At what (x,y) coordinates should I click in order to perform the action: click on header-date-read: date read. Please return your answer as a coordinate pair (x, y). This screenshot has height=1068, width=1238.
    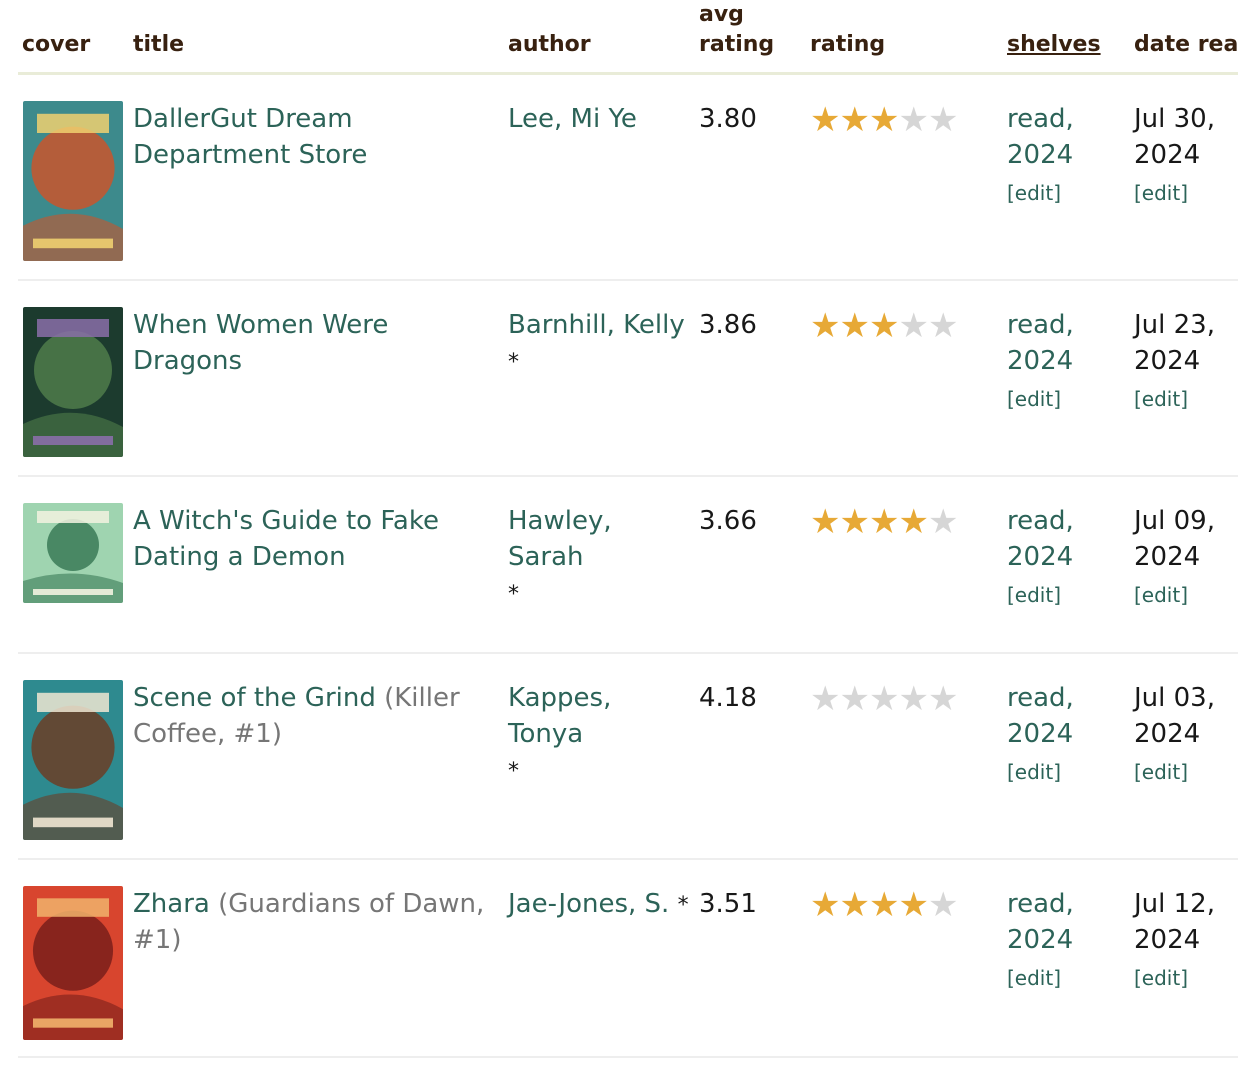
    Looking at the image, I should click on (1186, 45).